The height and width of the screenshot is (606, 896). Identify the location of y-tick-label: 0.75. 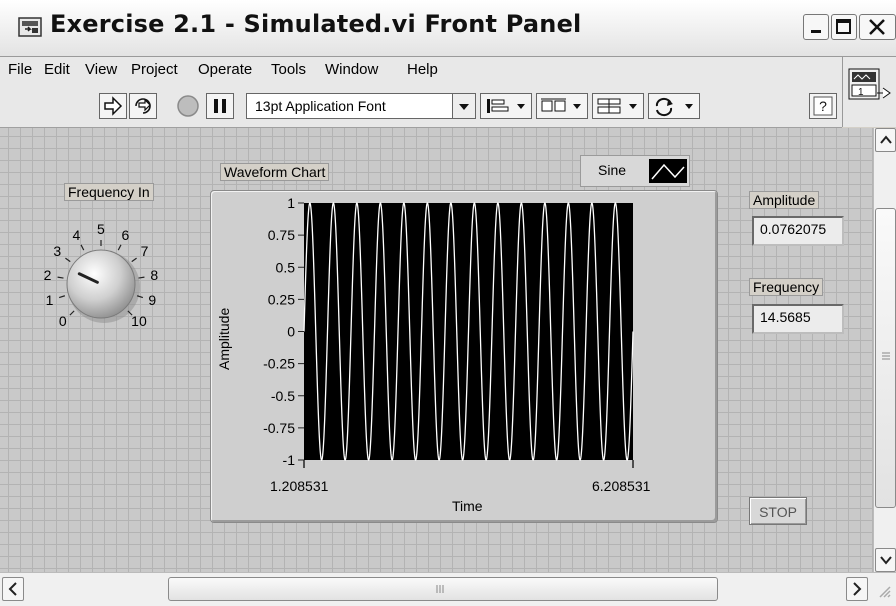
(281, 235).